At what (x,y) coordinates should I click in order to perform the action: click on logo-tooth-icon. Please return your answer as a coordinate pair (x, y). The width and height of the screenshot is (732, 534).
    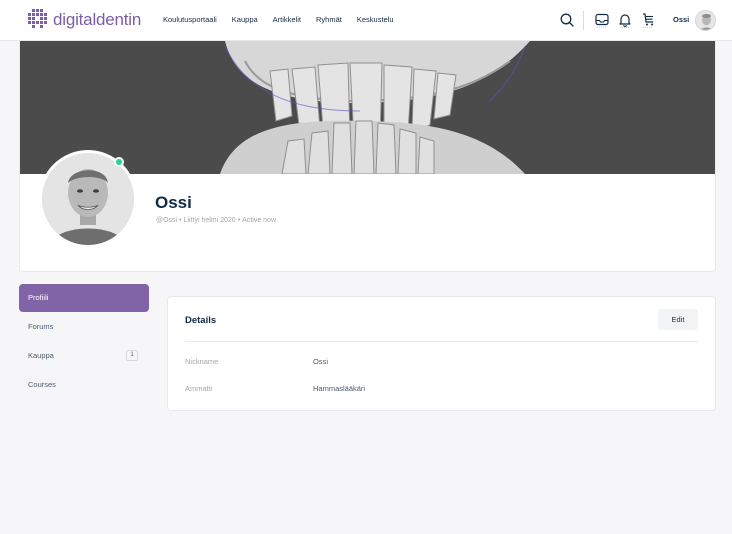
    Looking at the image, I should click on (37, 18).